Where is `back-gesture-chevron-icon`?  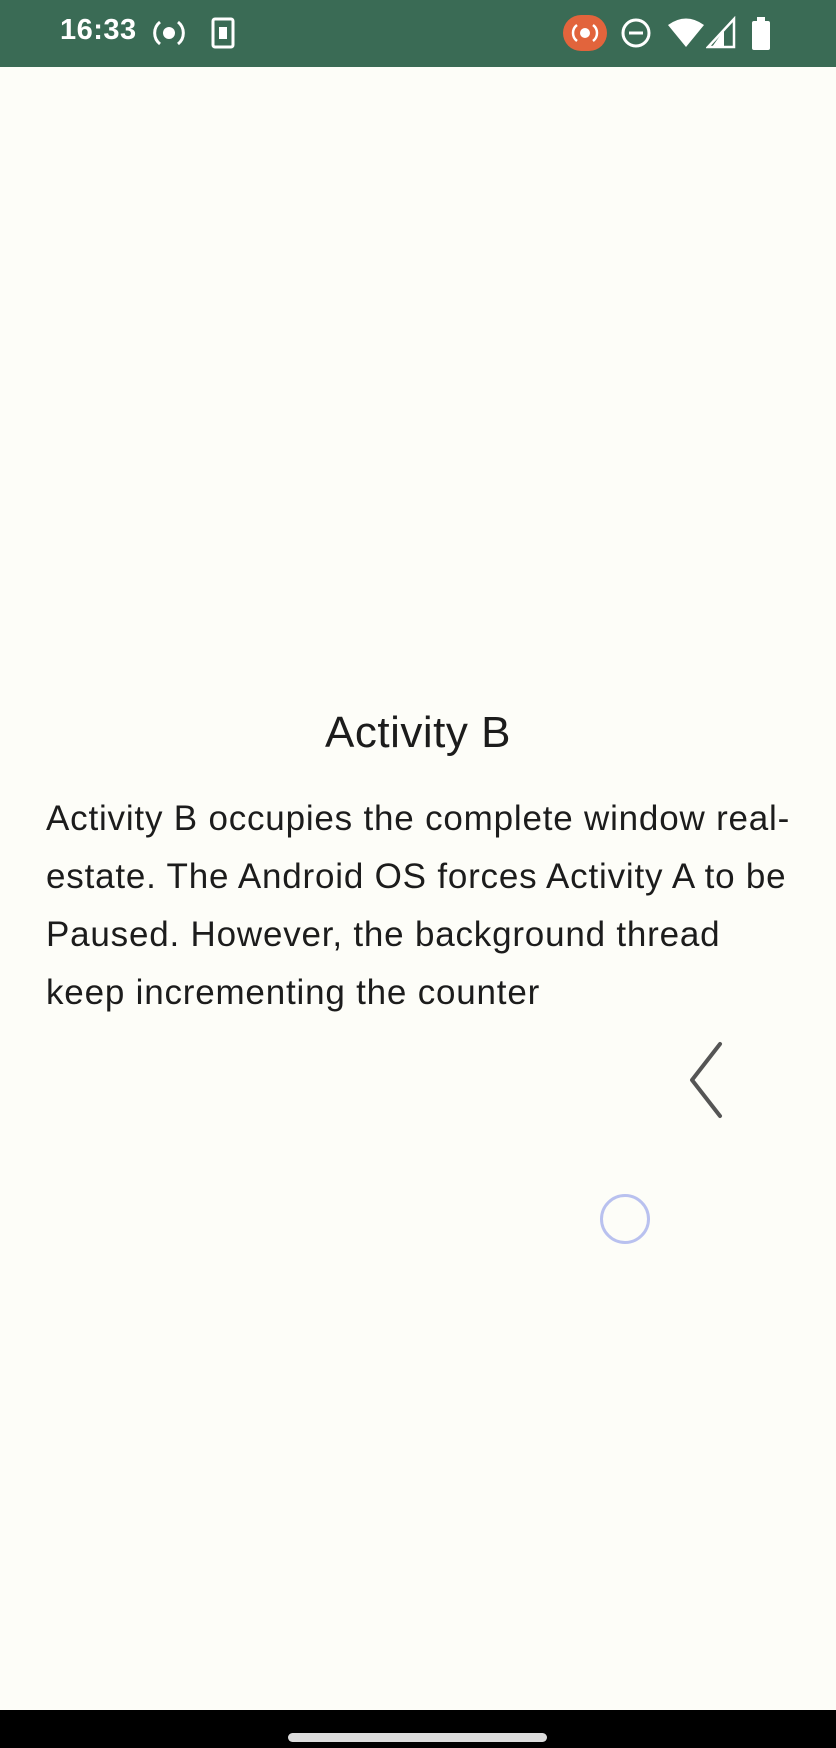
back-gesture-chevron-icon is located at coordinates (704, 1082).